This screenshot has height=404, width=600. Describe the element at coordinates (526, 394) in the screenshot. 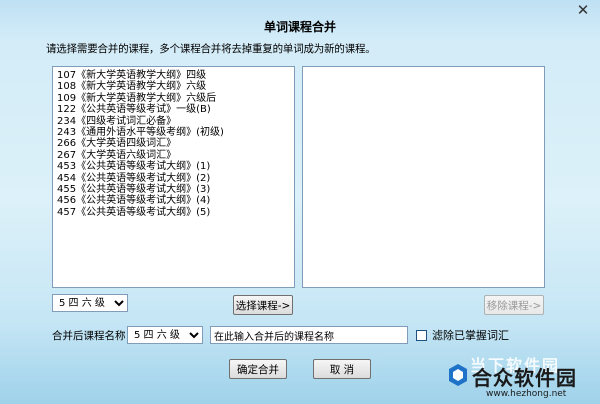

I see `watermark-url: www.hezhong.net` at that location.